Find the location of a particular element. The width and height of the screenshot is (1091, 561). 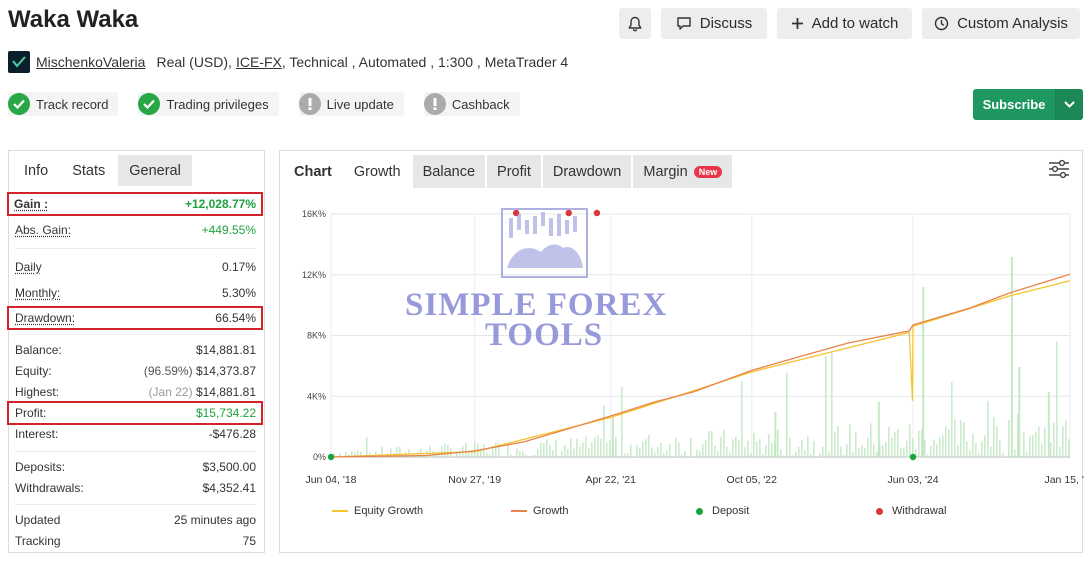

legend-deposit: Deposit is located at coordinates (722, 511).